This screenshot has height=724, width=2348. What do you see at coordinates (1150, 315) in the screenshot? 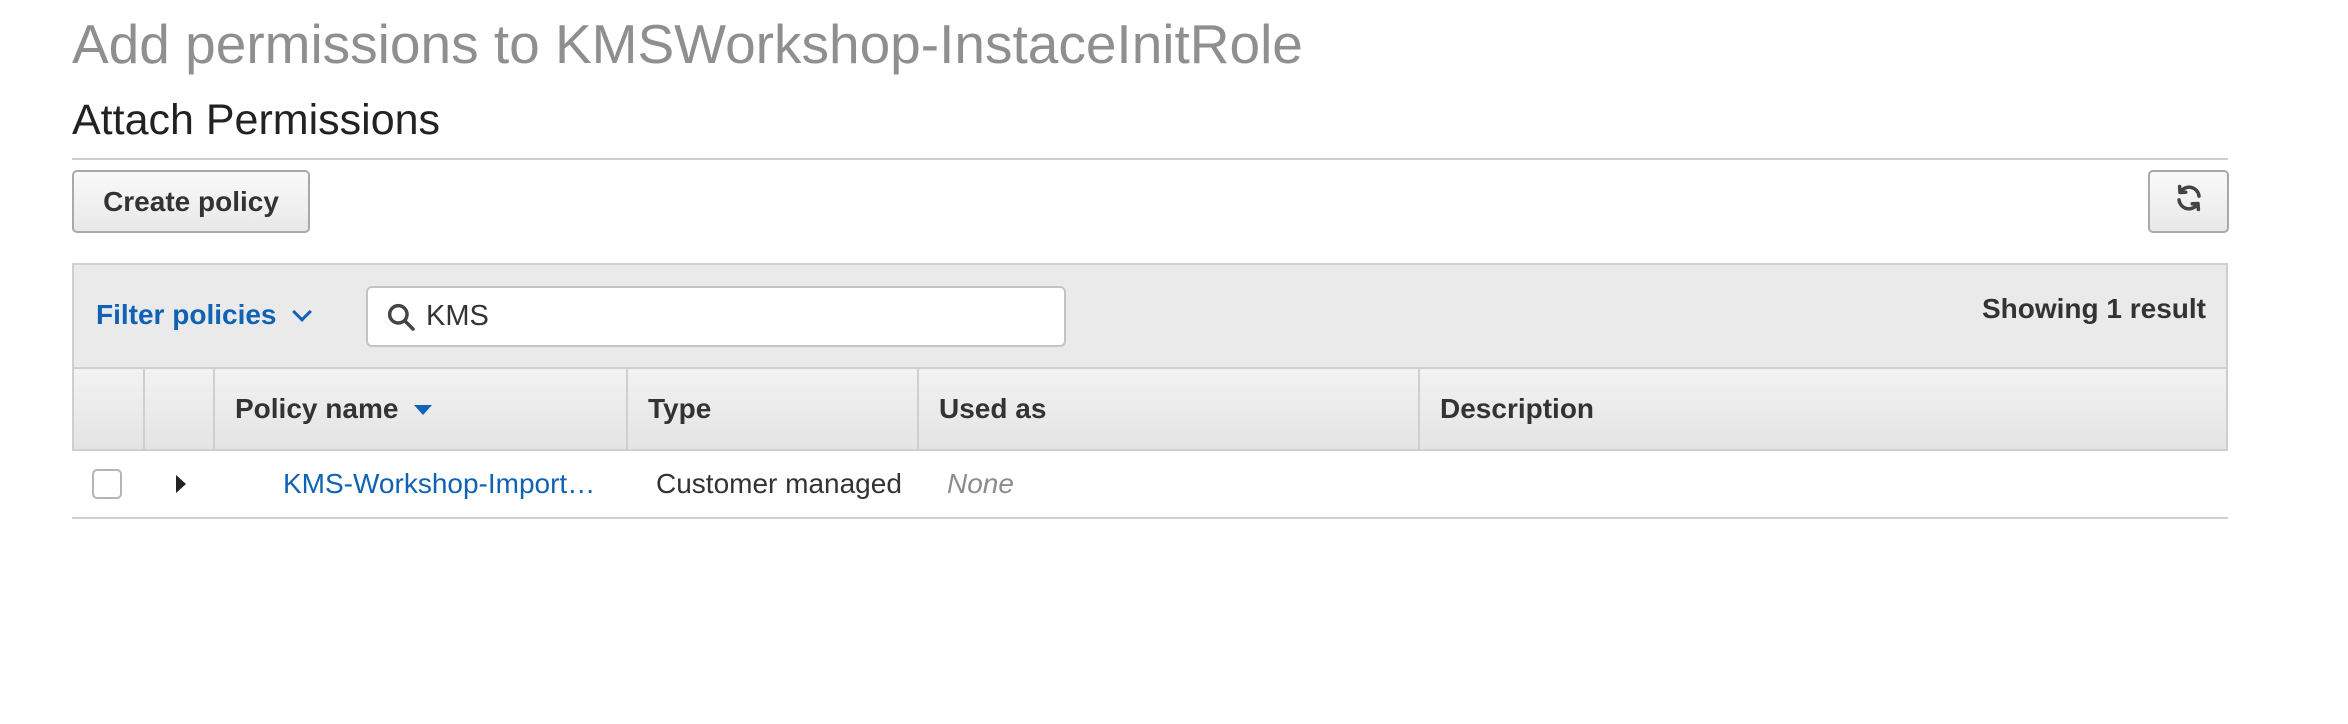
I see `filter-bar: Filter policies Showing 1 result` at bounding box center [1150, 315].